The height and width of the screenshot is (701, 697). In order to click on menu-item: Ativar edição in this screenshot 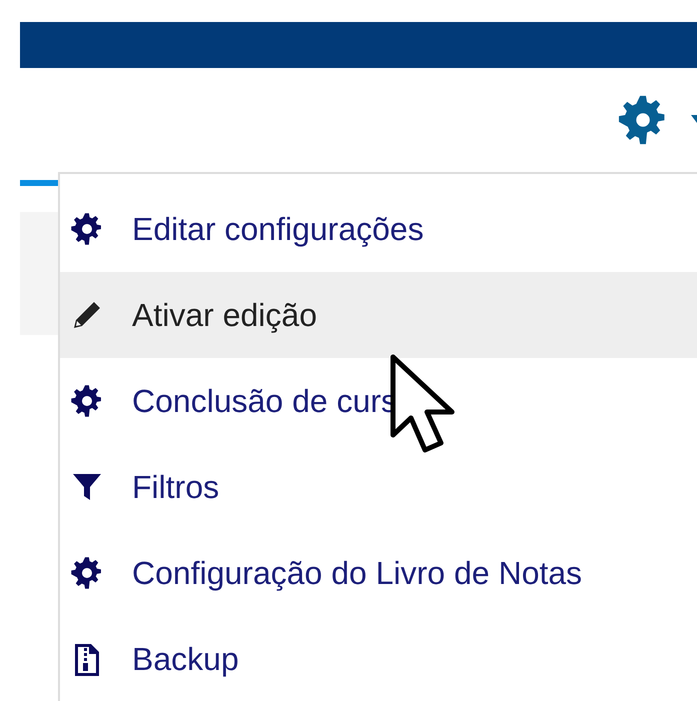, I will do `click(378, 315)`.